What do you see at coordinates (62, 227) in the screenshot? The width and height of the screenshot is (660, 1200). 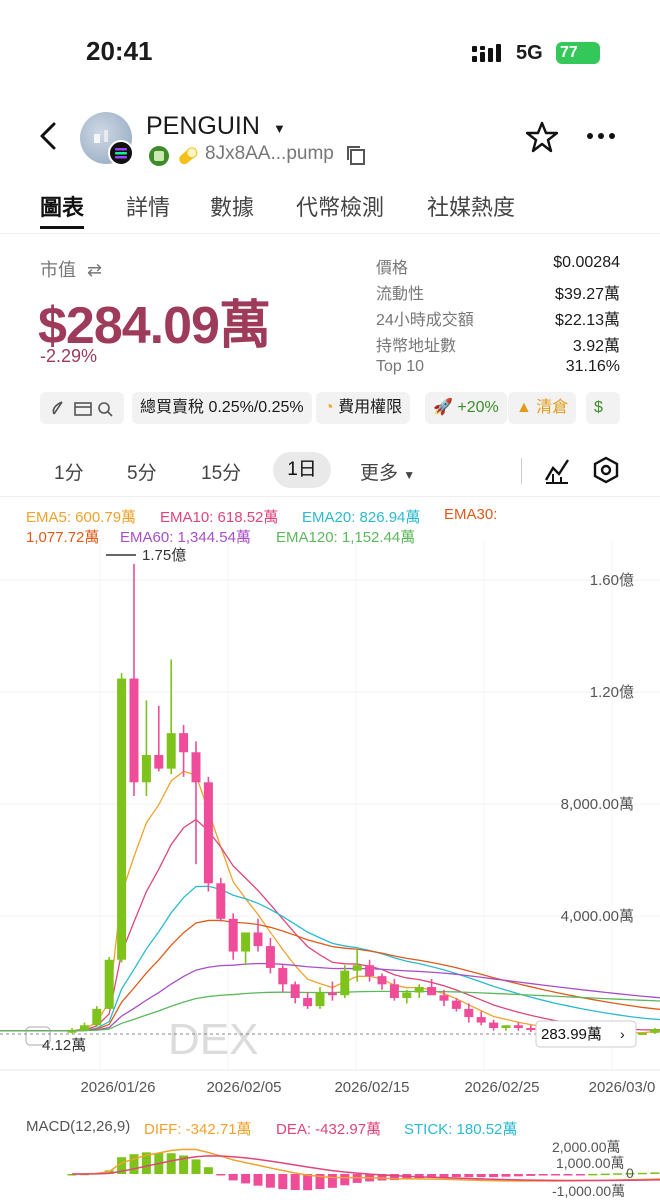 I see `active-tab-indicator` at bounding box center [62, 227].